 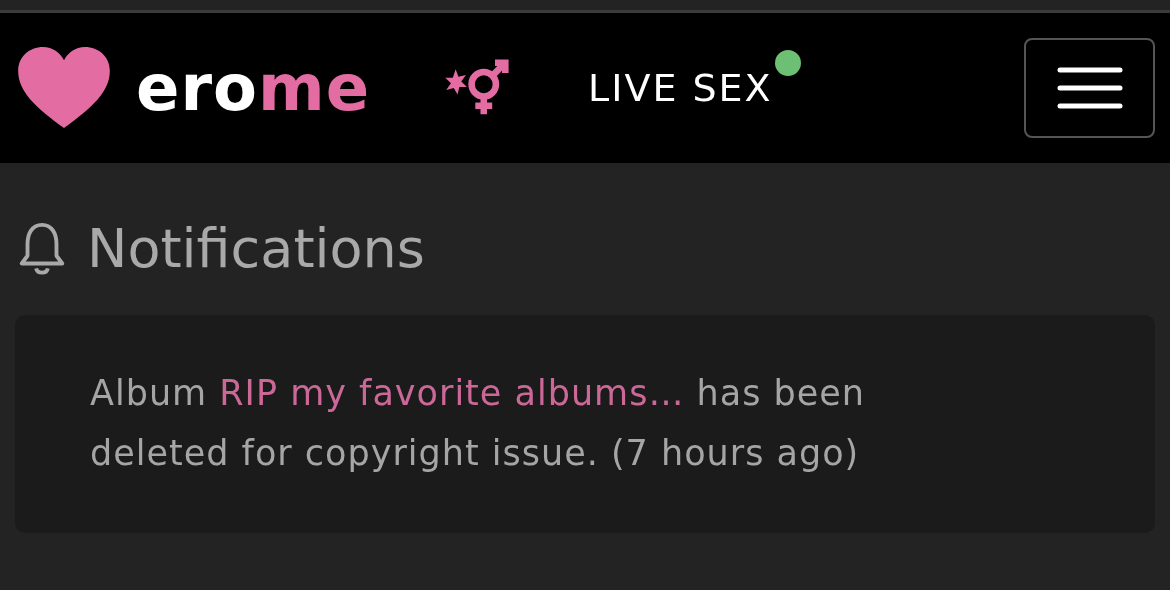 What do you see at coordinates (253, 88) in the screenshot?
I see `logo-wordmark: erome` at bounding box center [253, 88].